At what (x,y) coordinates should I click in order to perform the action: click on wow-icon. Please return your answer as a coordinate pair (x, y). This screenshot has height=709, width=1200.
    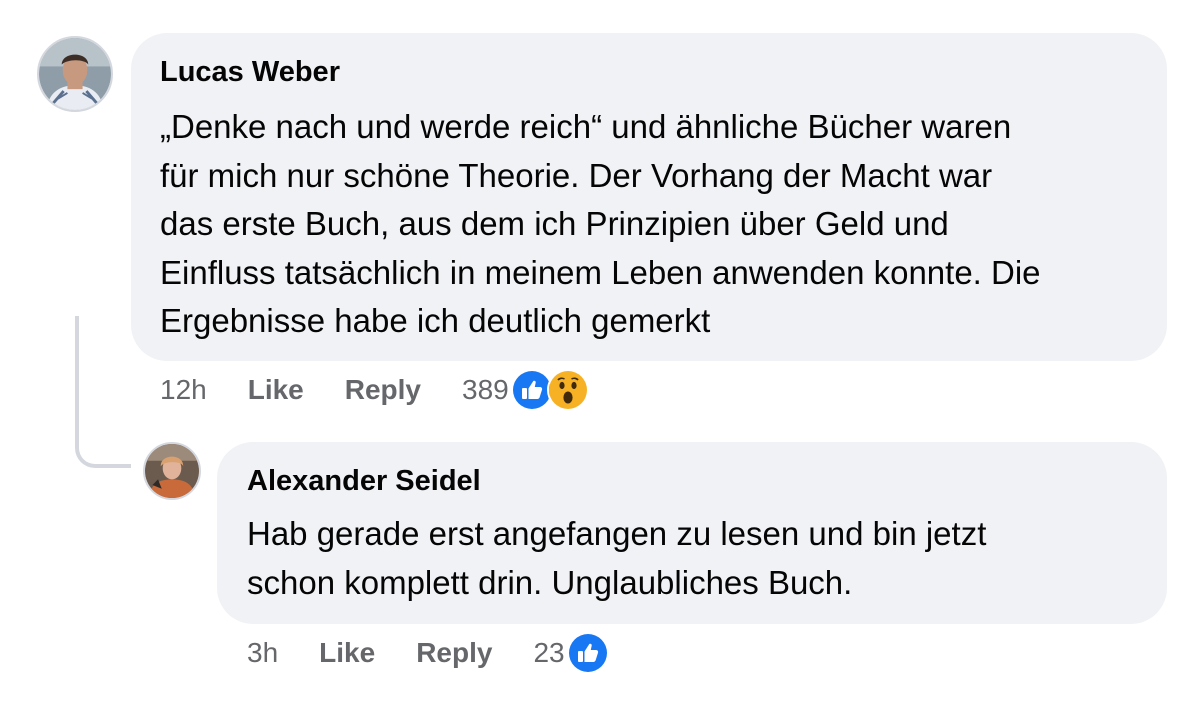
    Looking at the image, I should click on (567, 390).